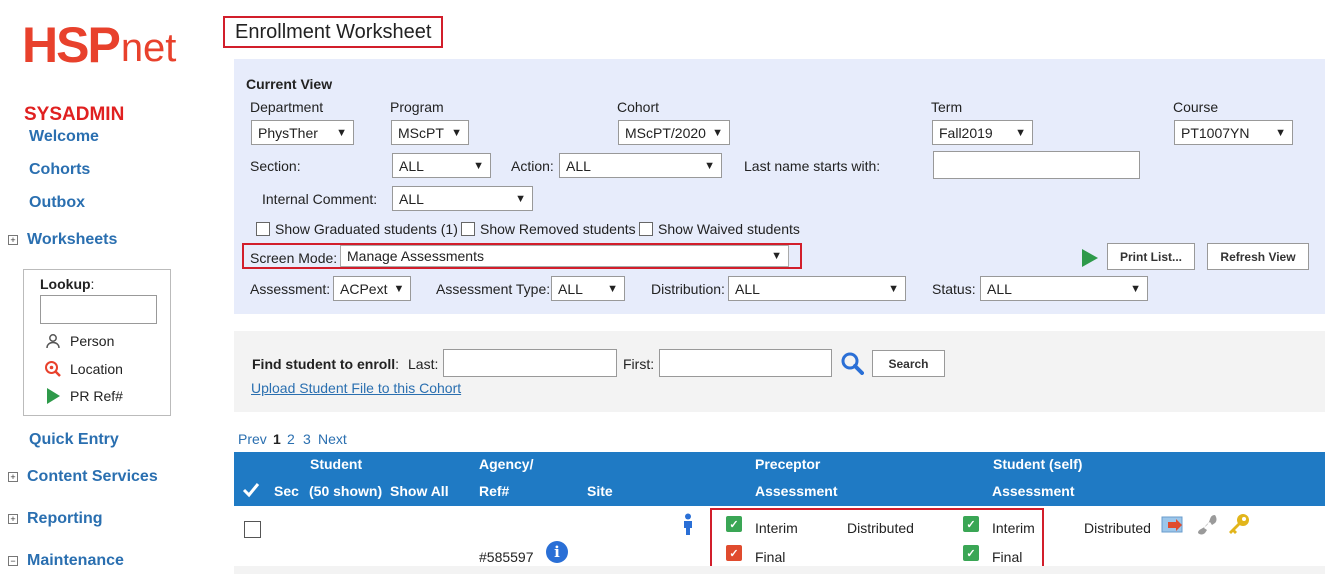 This screenshot has height=574, width=1337. I want to click on status-select: ALL ▼, so click(1064, 288).